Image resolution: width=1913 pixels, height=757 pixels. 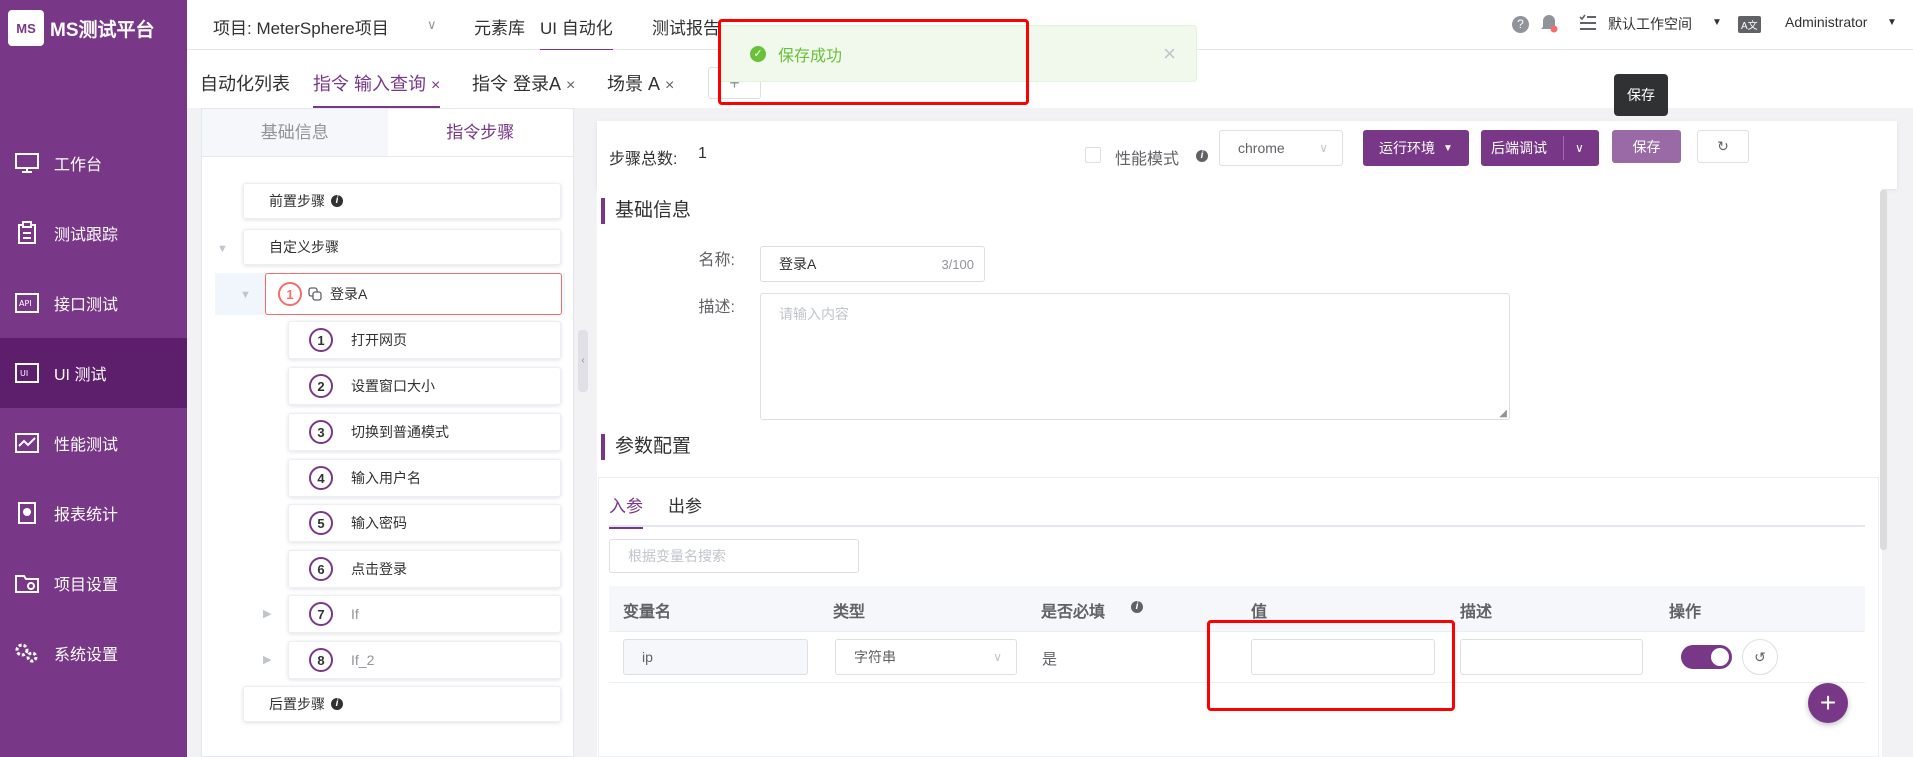 I want to click on save-tooltip: 保存, so click(x=1641, y=95).